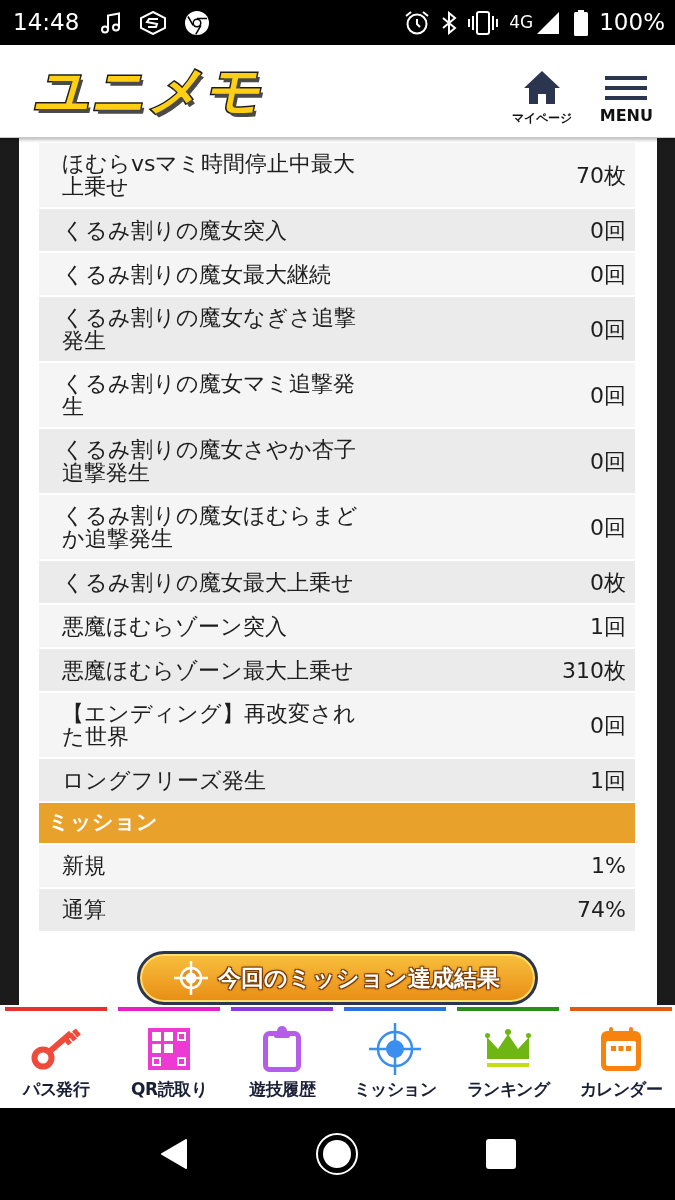 The width and height of the screenshot is (675, 1200). Describe the element at coordinates (508, 1049) in the screenshot. I see `crown-icon` at that location.